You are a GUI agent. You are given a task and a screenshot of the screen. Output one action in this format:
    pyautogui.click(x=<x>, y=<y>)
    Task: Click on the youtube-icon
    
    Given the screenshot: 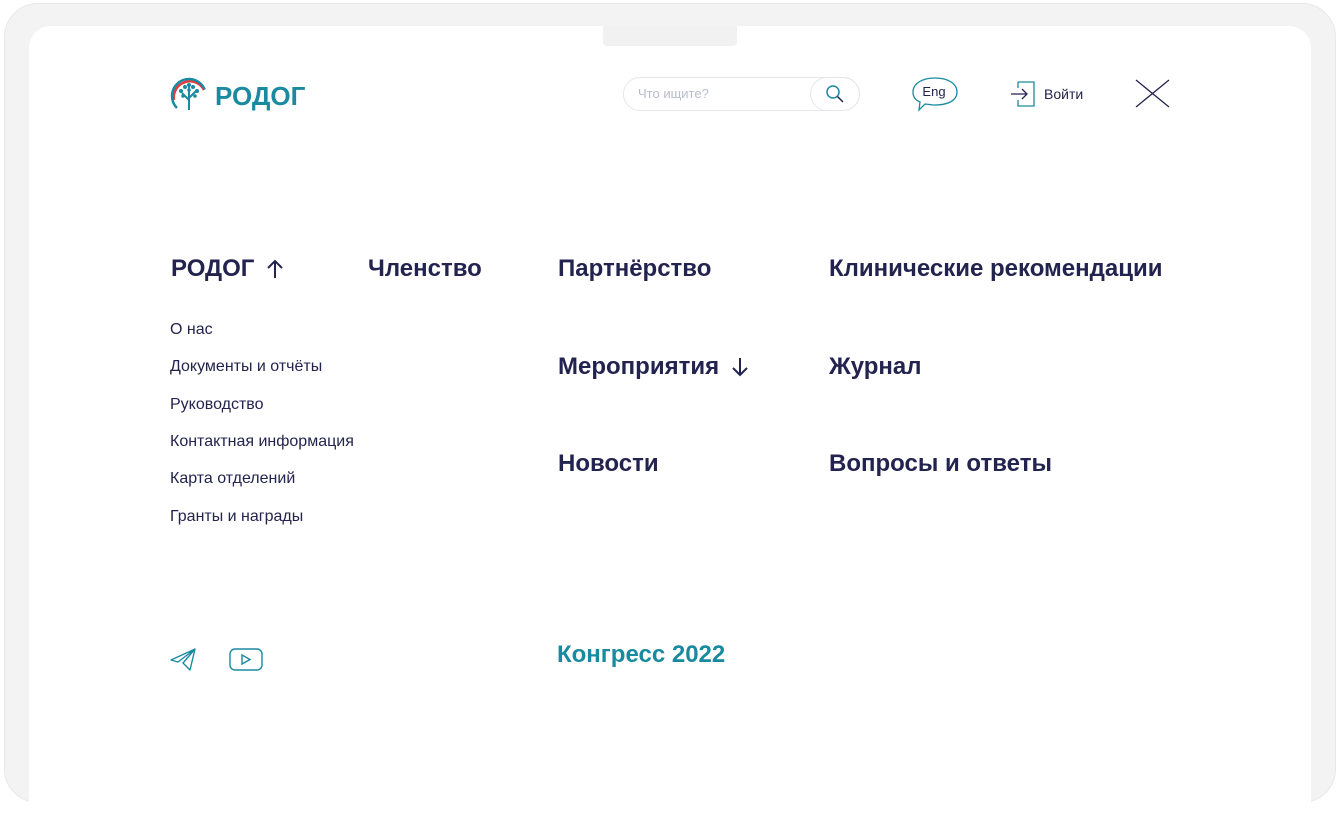 What is the action you would take?
    pyautogui.click(x=246, y=659)
    